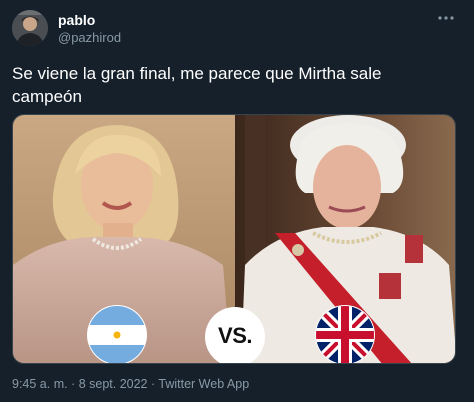  What do you see at coordinates (345, 334) in the screenshot?
I see `united-kingdom-flag` at bounding box center [345, 334].